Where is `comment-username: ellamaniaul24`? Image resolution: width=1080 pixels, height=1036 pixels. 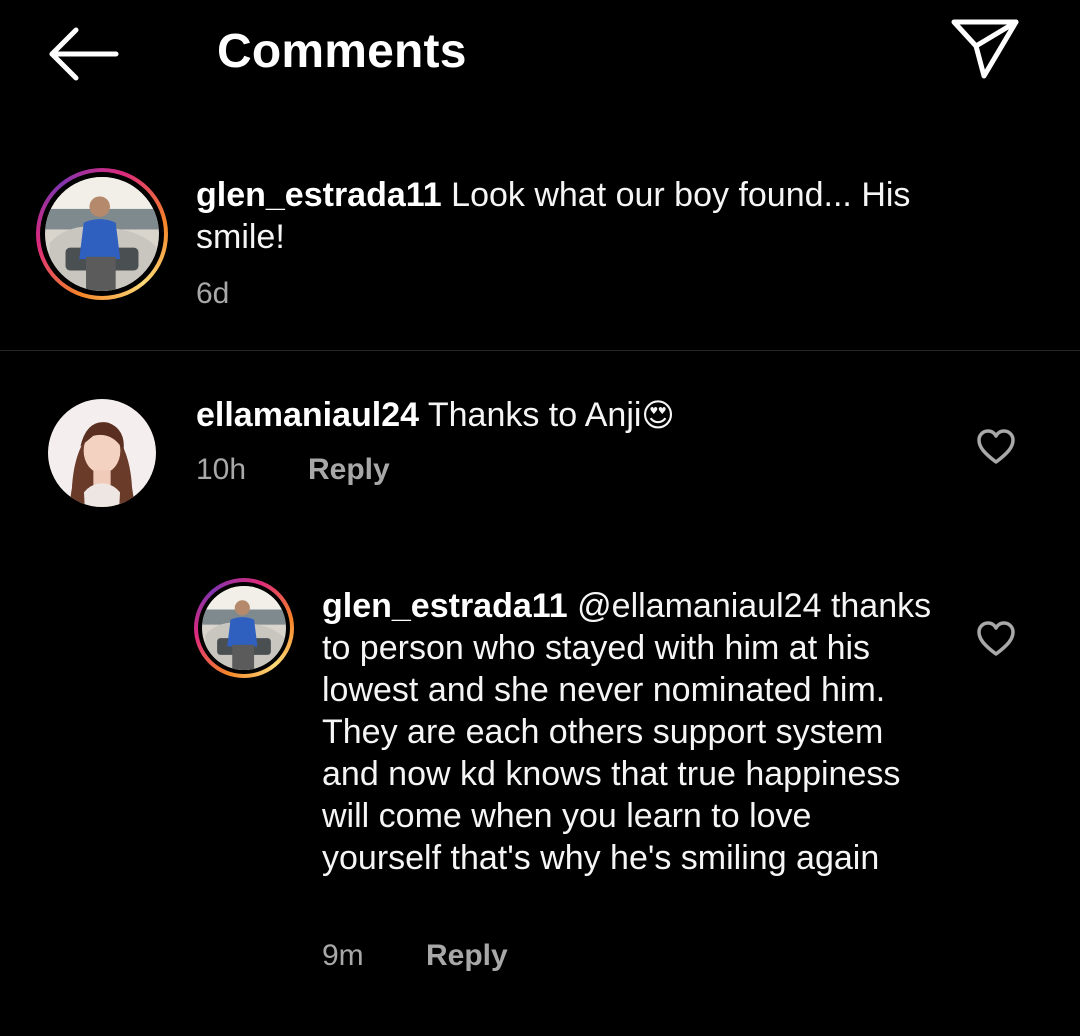
comment-username: ellamaniaul24 is located at coordinates (307, 415).